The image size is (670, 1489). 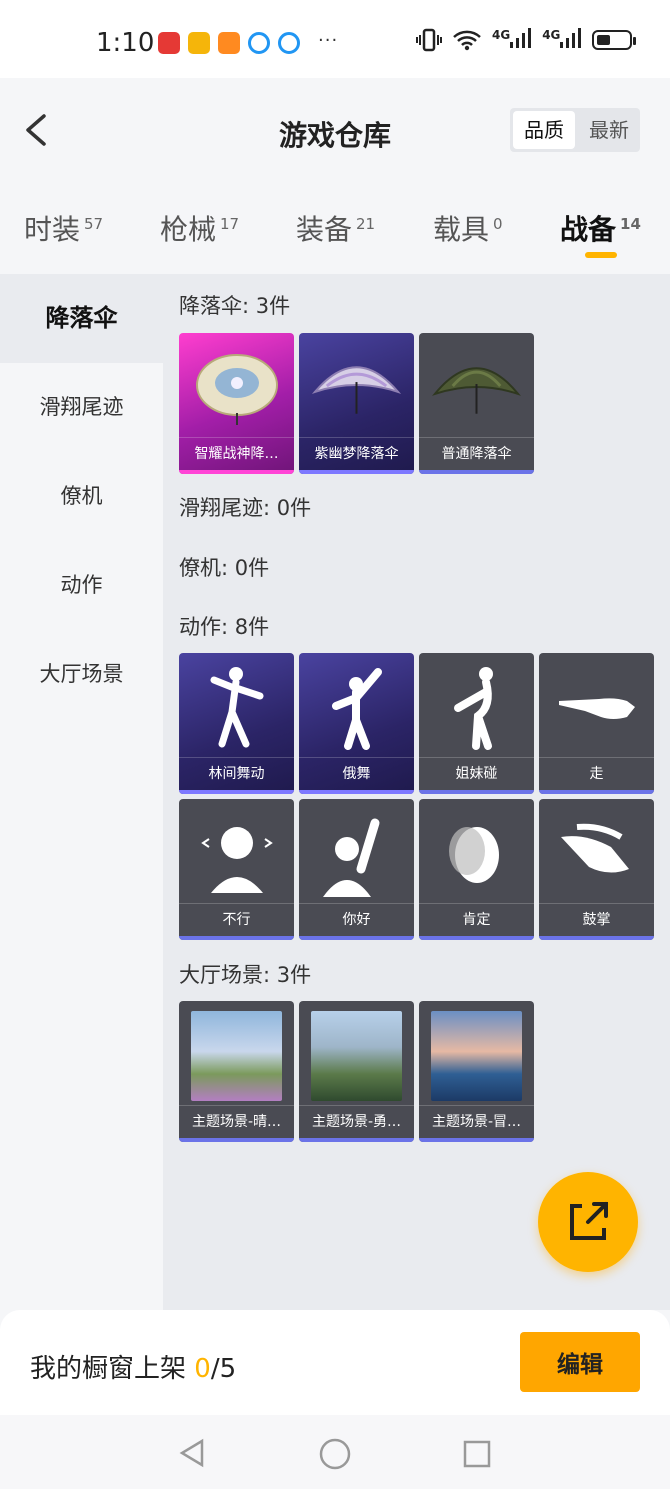 I want to click on tab-equipment: 装备 21, so click(x=335, y=228).